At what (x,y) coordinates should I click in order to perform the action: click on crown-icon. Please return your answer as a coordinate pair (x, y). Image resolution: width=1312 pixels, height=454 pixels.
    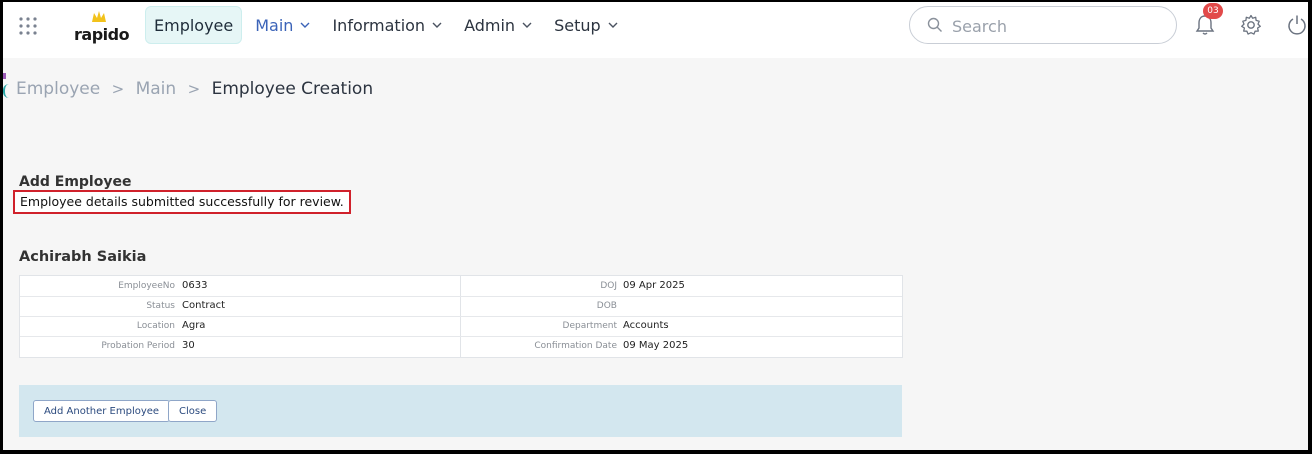
    Looking at the image, I should click on (99, 16).